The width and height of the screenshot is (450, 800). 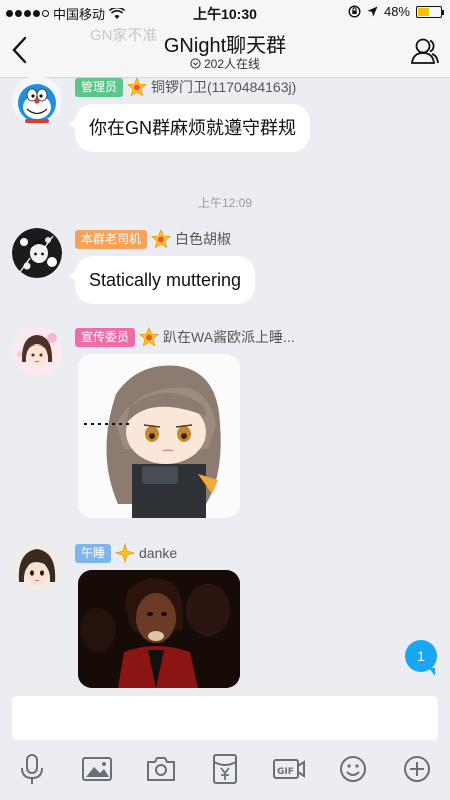 What do you see at coordinates (372, 11) in the screenshot?
I see `location-icon` at bounding box center [372, 11].